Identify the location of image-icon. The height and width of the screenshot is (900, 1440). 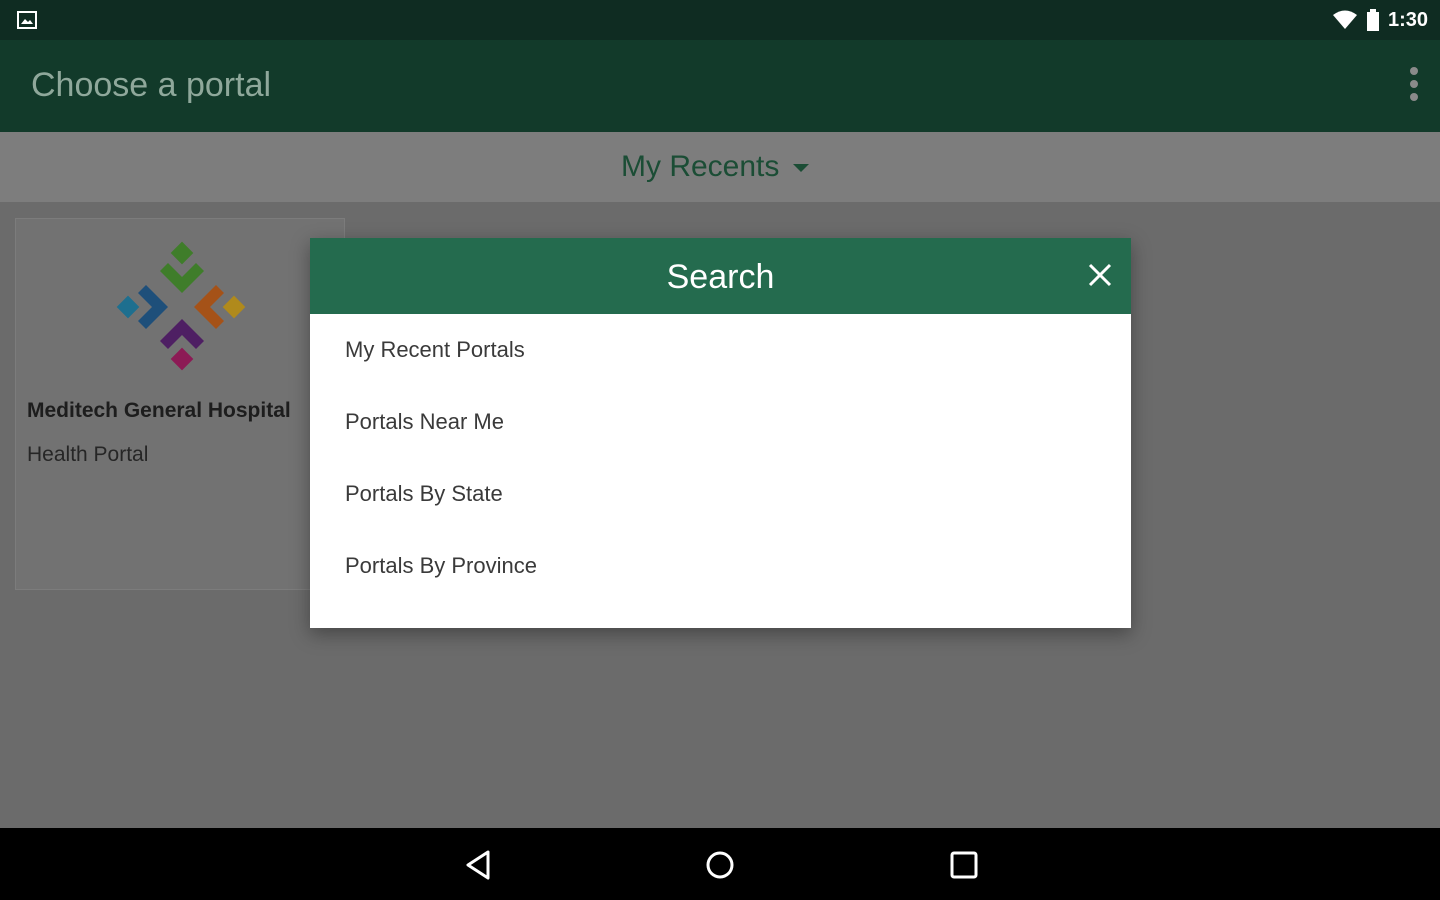
(27, 20).